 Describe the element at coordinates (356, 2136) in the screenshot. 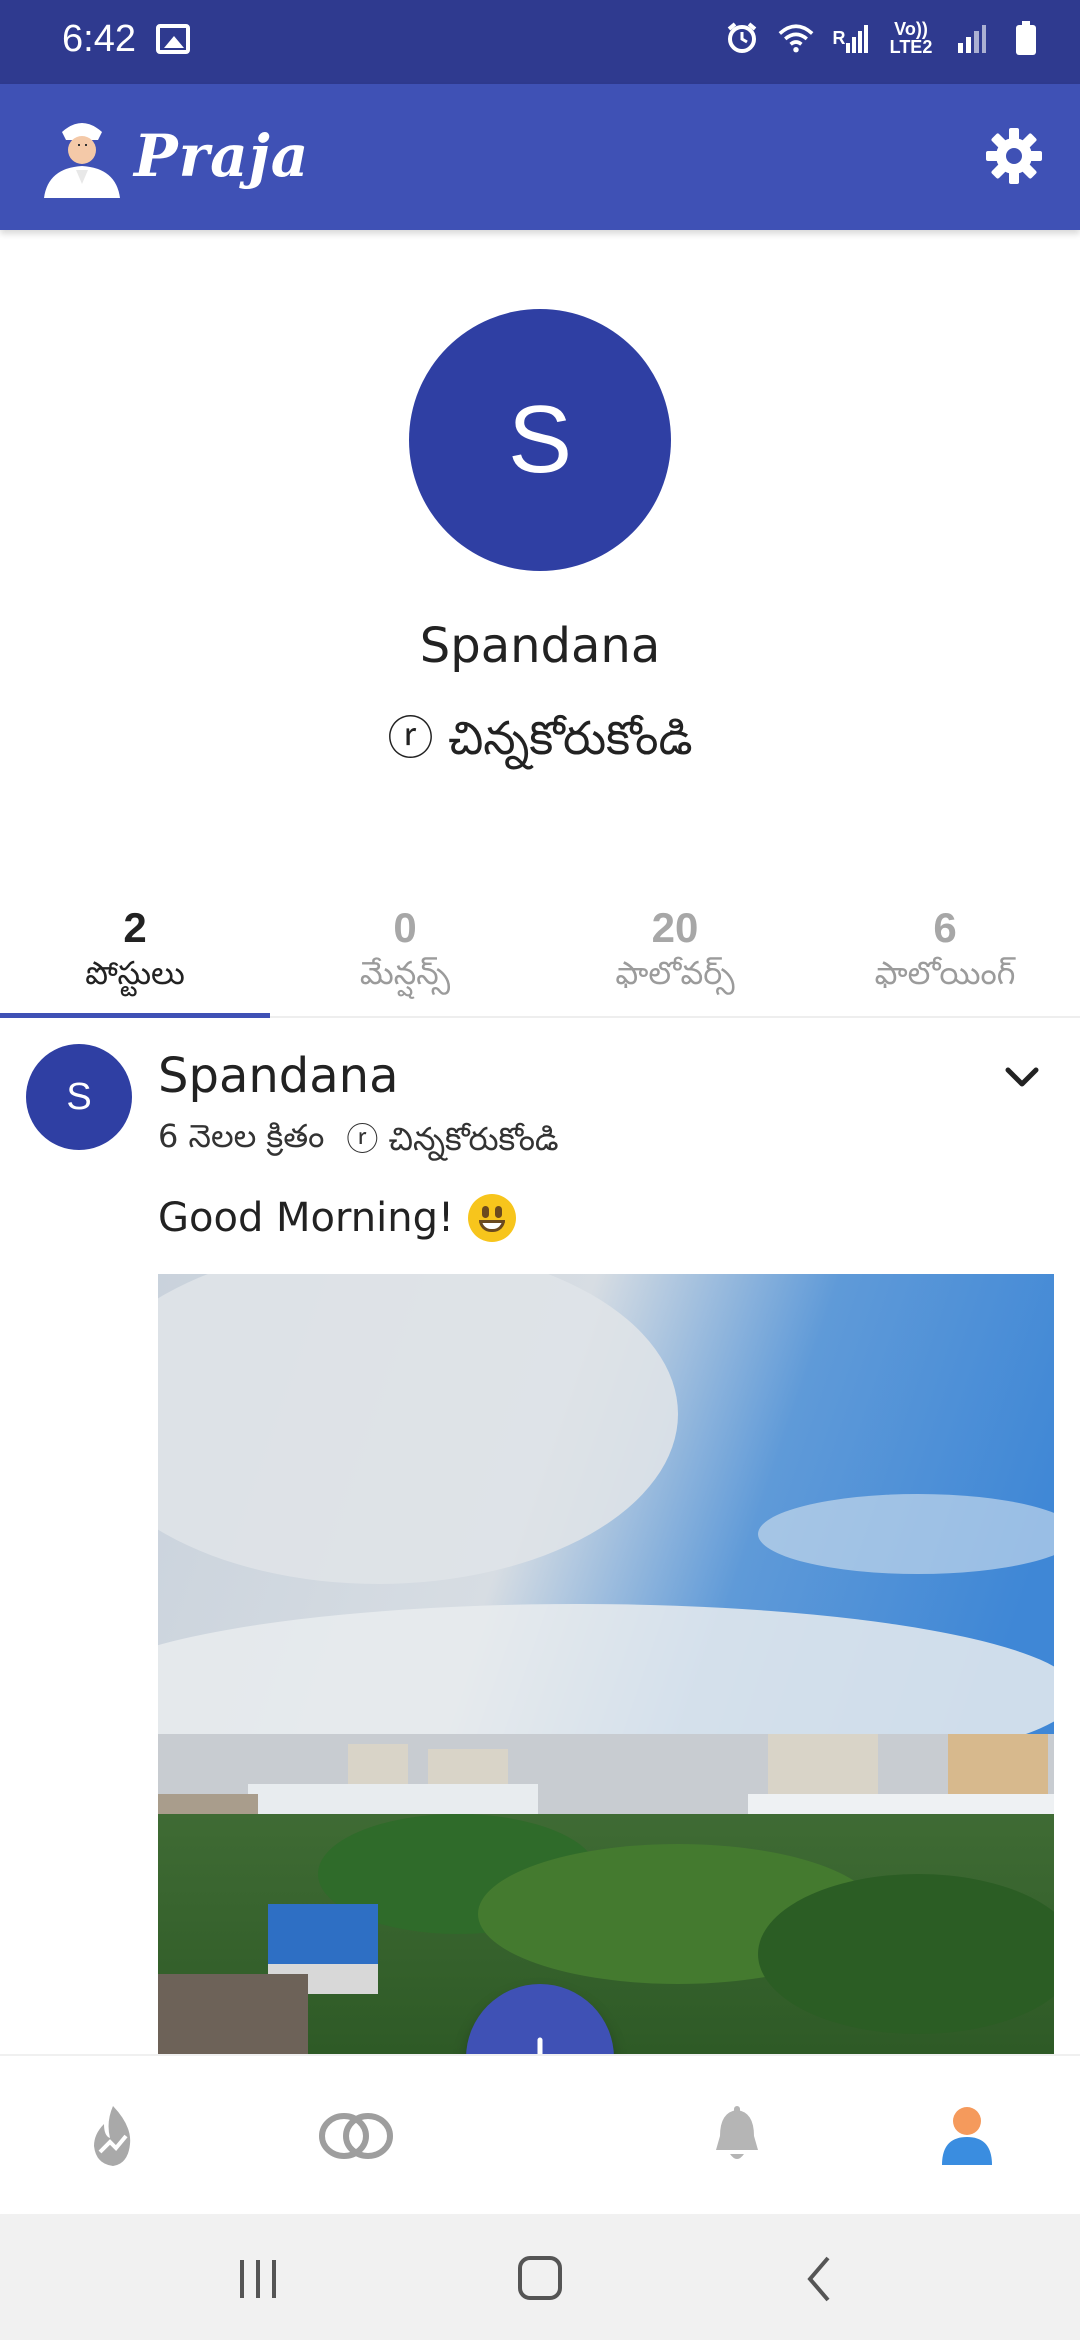

I see `circles-icon` at that location.